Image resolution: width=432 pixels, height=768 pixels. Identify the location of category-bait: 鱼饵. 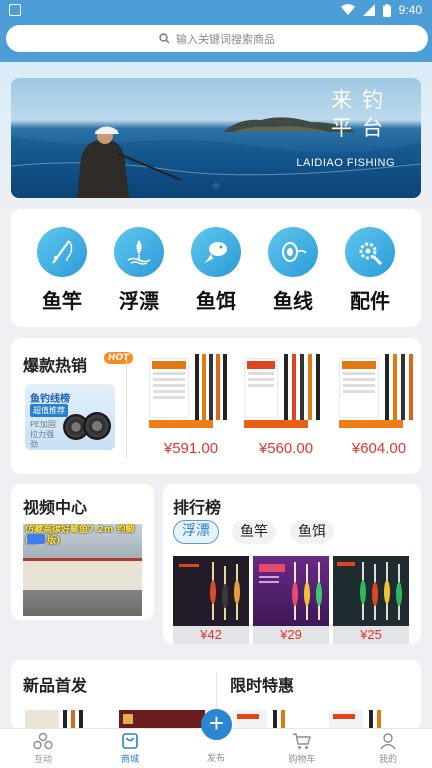
(216, 270).